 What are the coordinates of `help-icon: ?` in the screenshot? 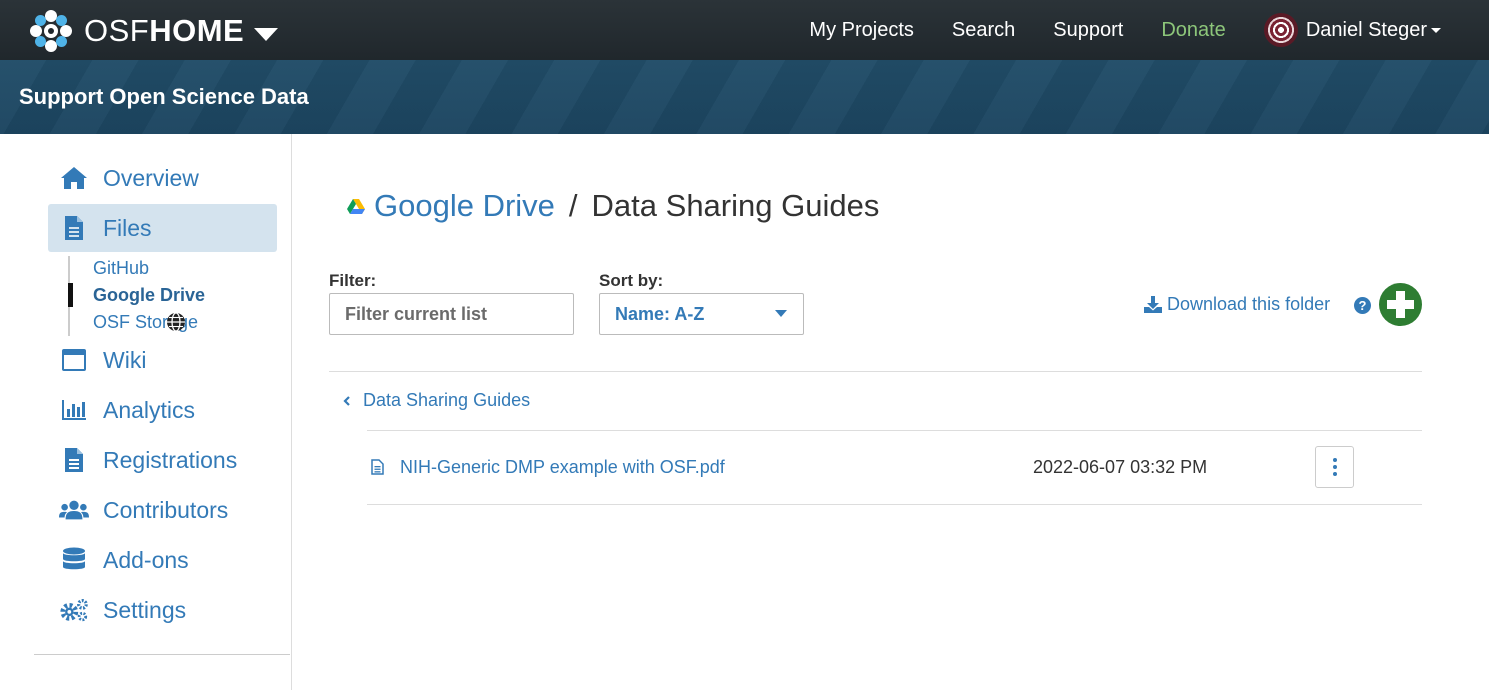 It's located at (1362, 305).